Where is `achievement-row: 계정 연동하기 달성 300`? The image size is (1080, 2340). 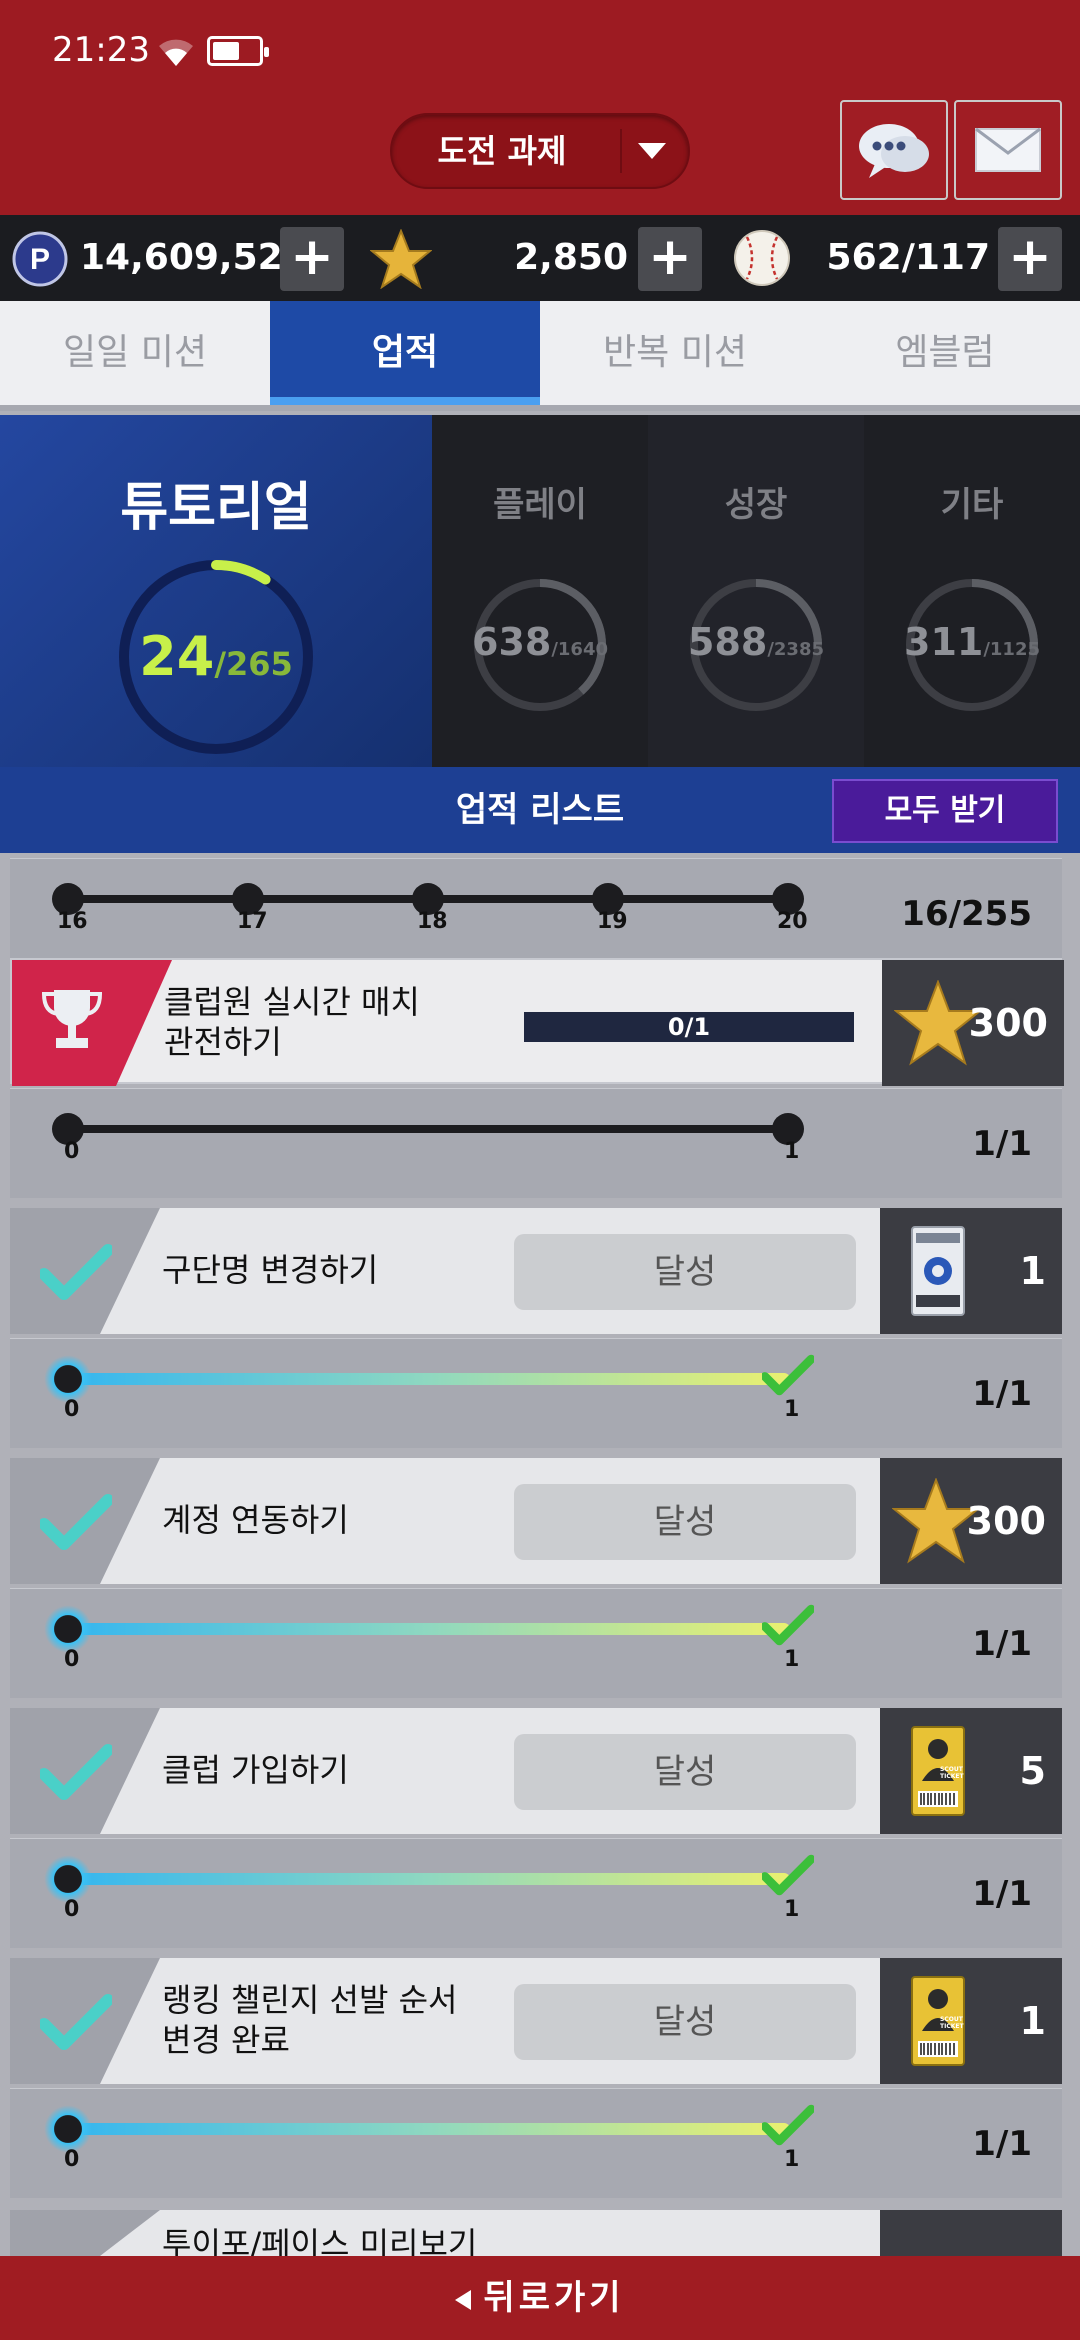 achievement-row: 계정 연동하기 달성 300 is located at coordinates (536, 1521).